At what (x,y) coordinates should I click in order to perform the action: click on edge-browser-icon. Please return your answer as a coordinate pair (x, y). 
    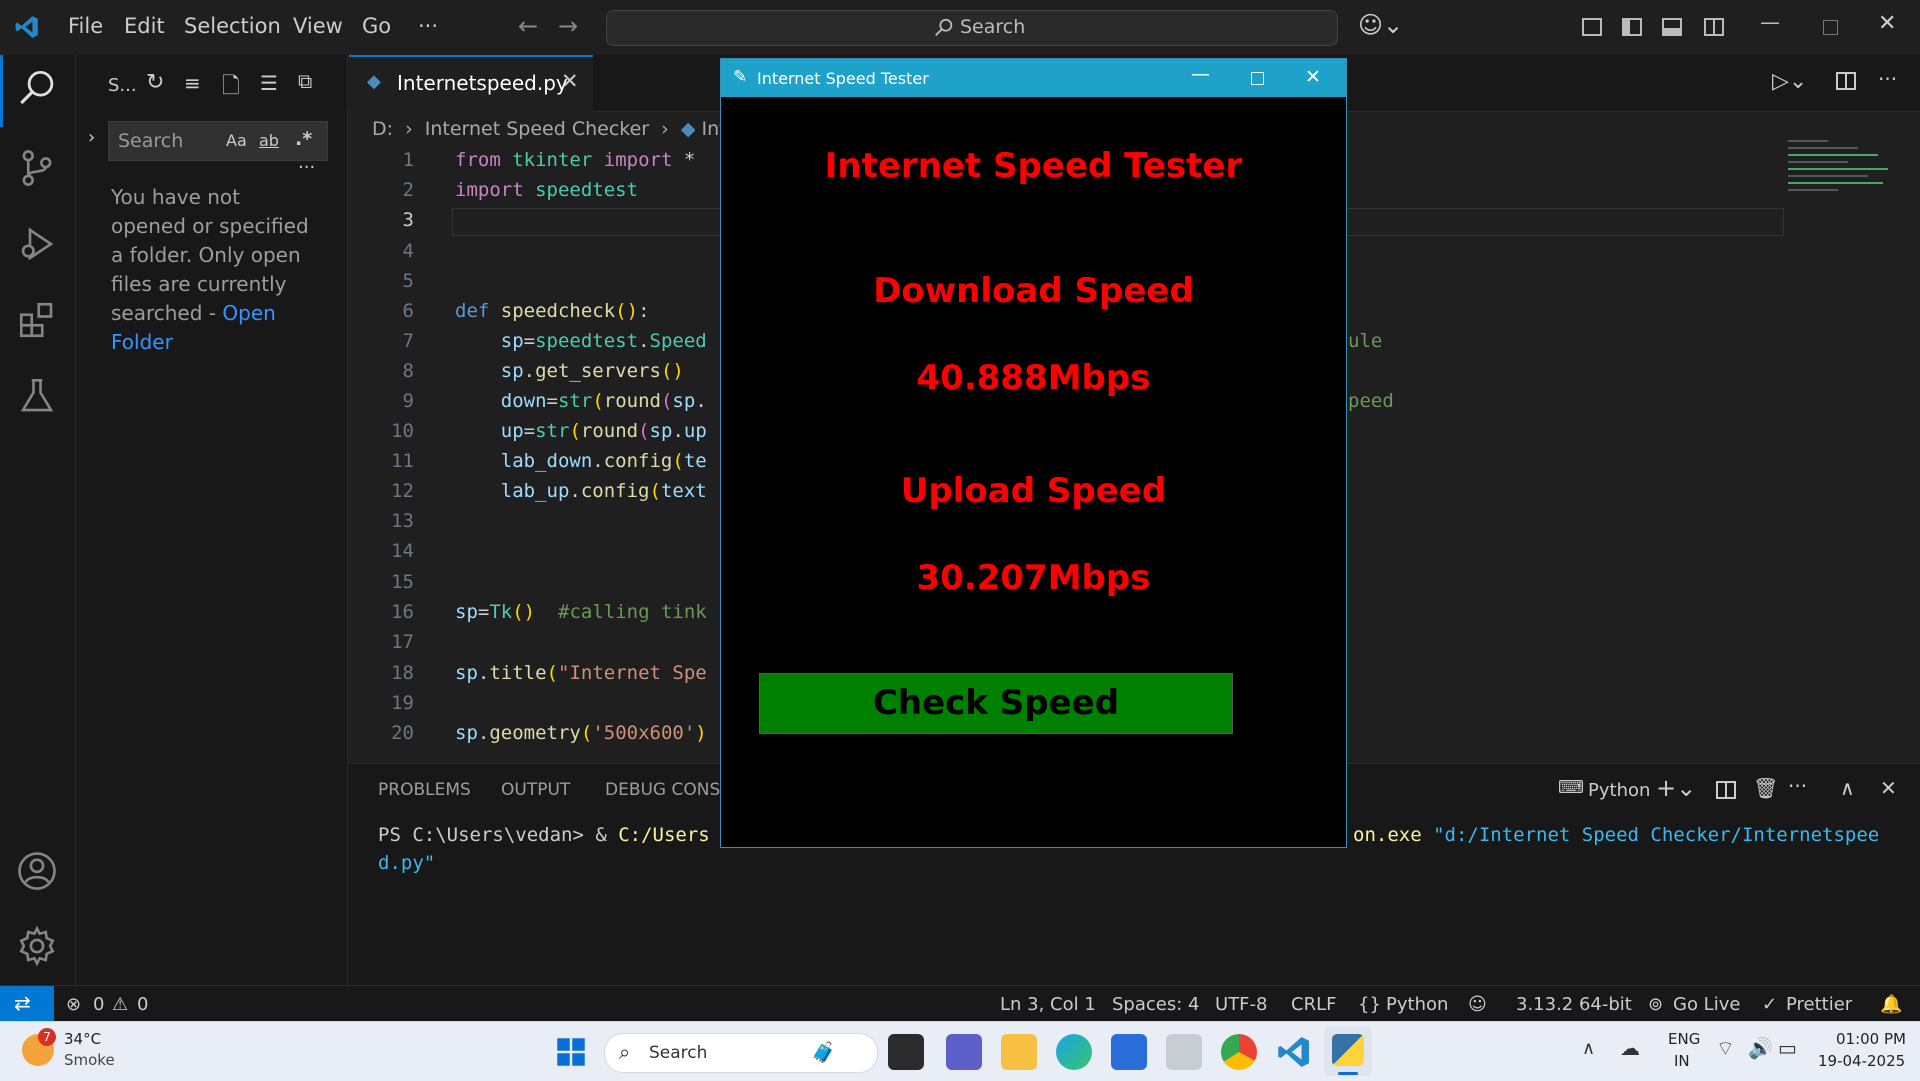
    Looking at the image, I should click on (1074, 1052).